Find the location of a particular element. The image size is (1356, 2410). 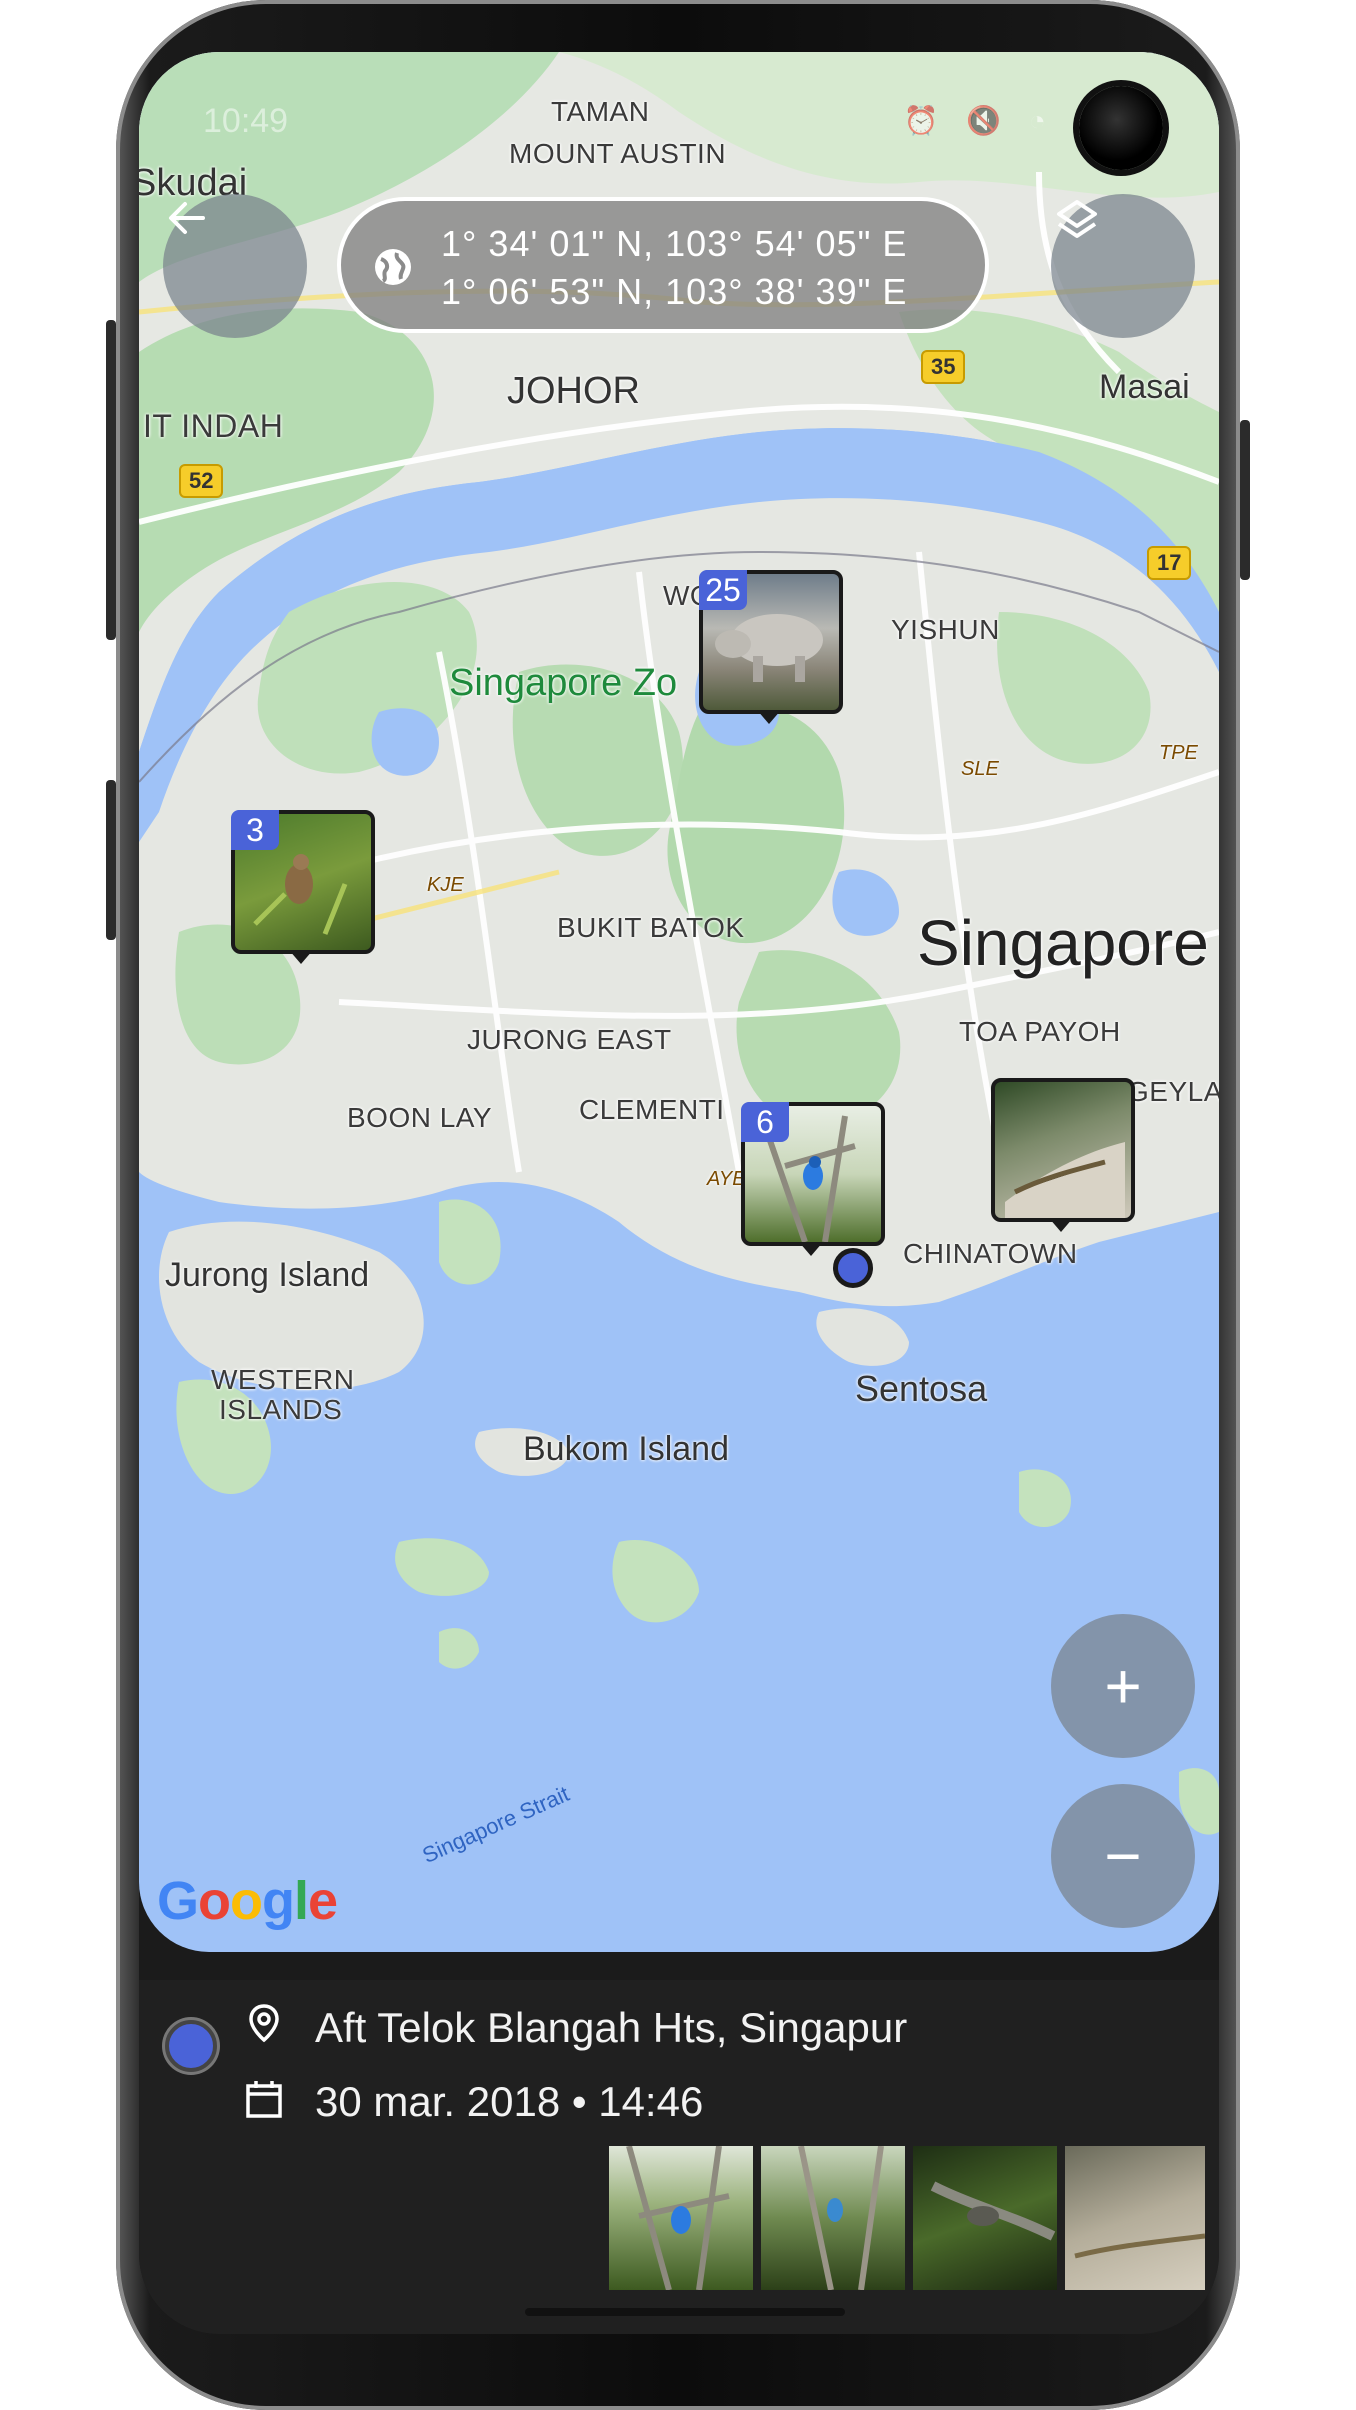

map-label: JOHOR is located at coordinates (573, 391).